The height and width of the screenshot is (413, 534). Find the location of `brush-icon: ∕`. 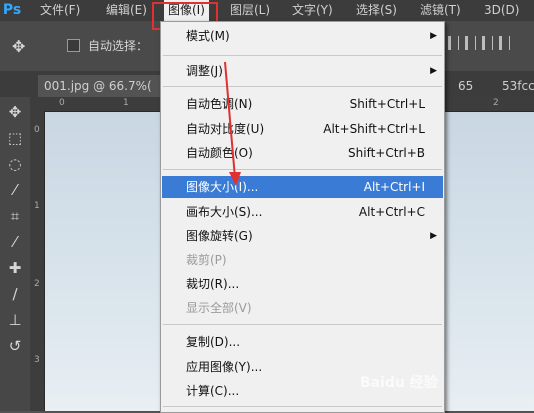

brush-icon: ∕ is located at coordinates (15, 294).